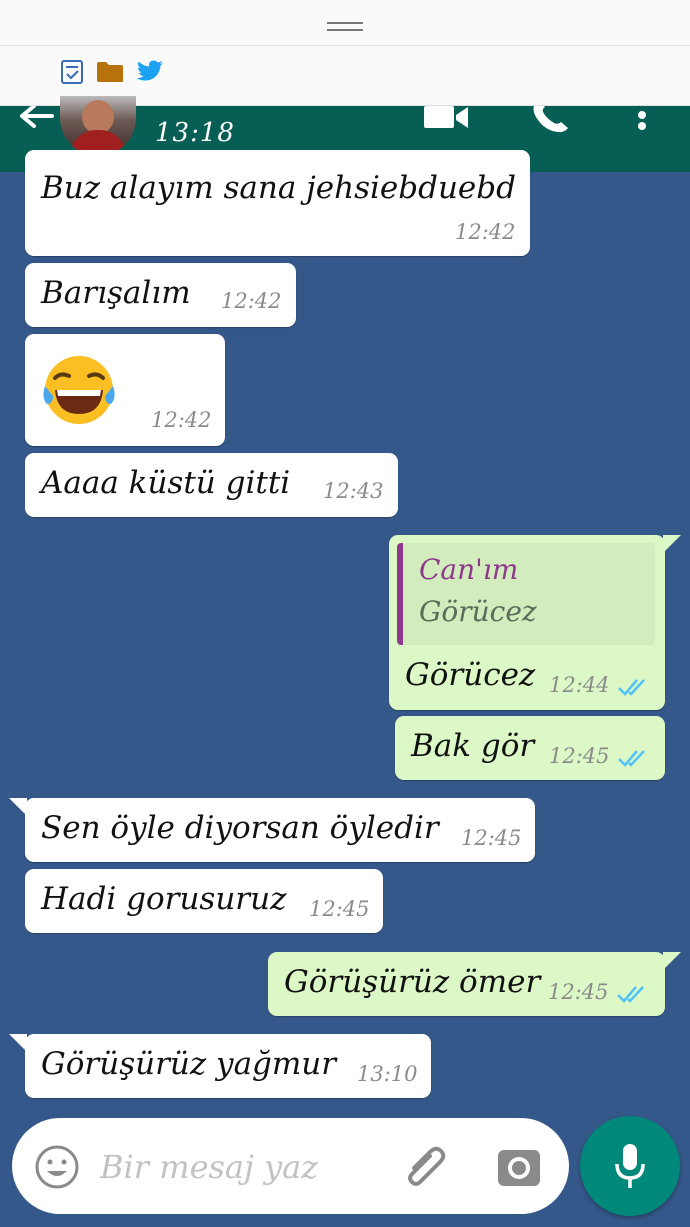 The width and height of the screenshot is (690, 1227). Describe the element at coordinates (125, 390) in the screenshot. I see `message-incoming: 12:42` at that location.